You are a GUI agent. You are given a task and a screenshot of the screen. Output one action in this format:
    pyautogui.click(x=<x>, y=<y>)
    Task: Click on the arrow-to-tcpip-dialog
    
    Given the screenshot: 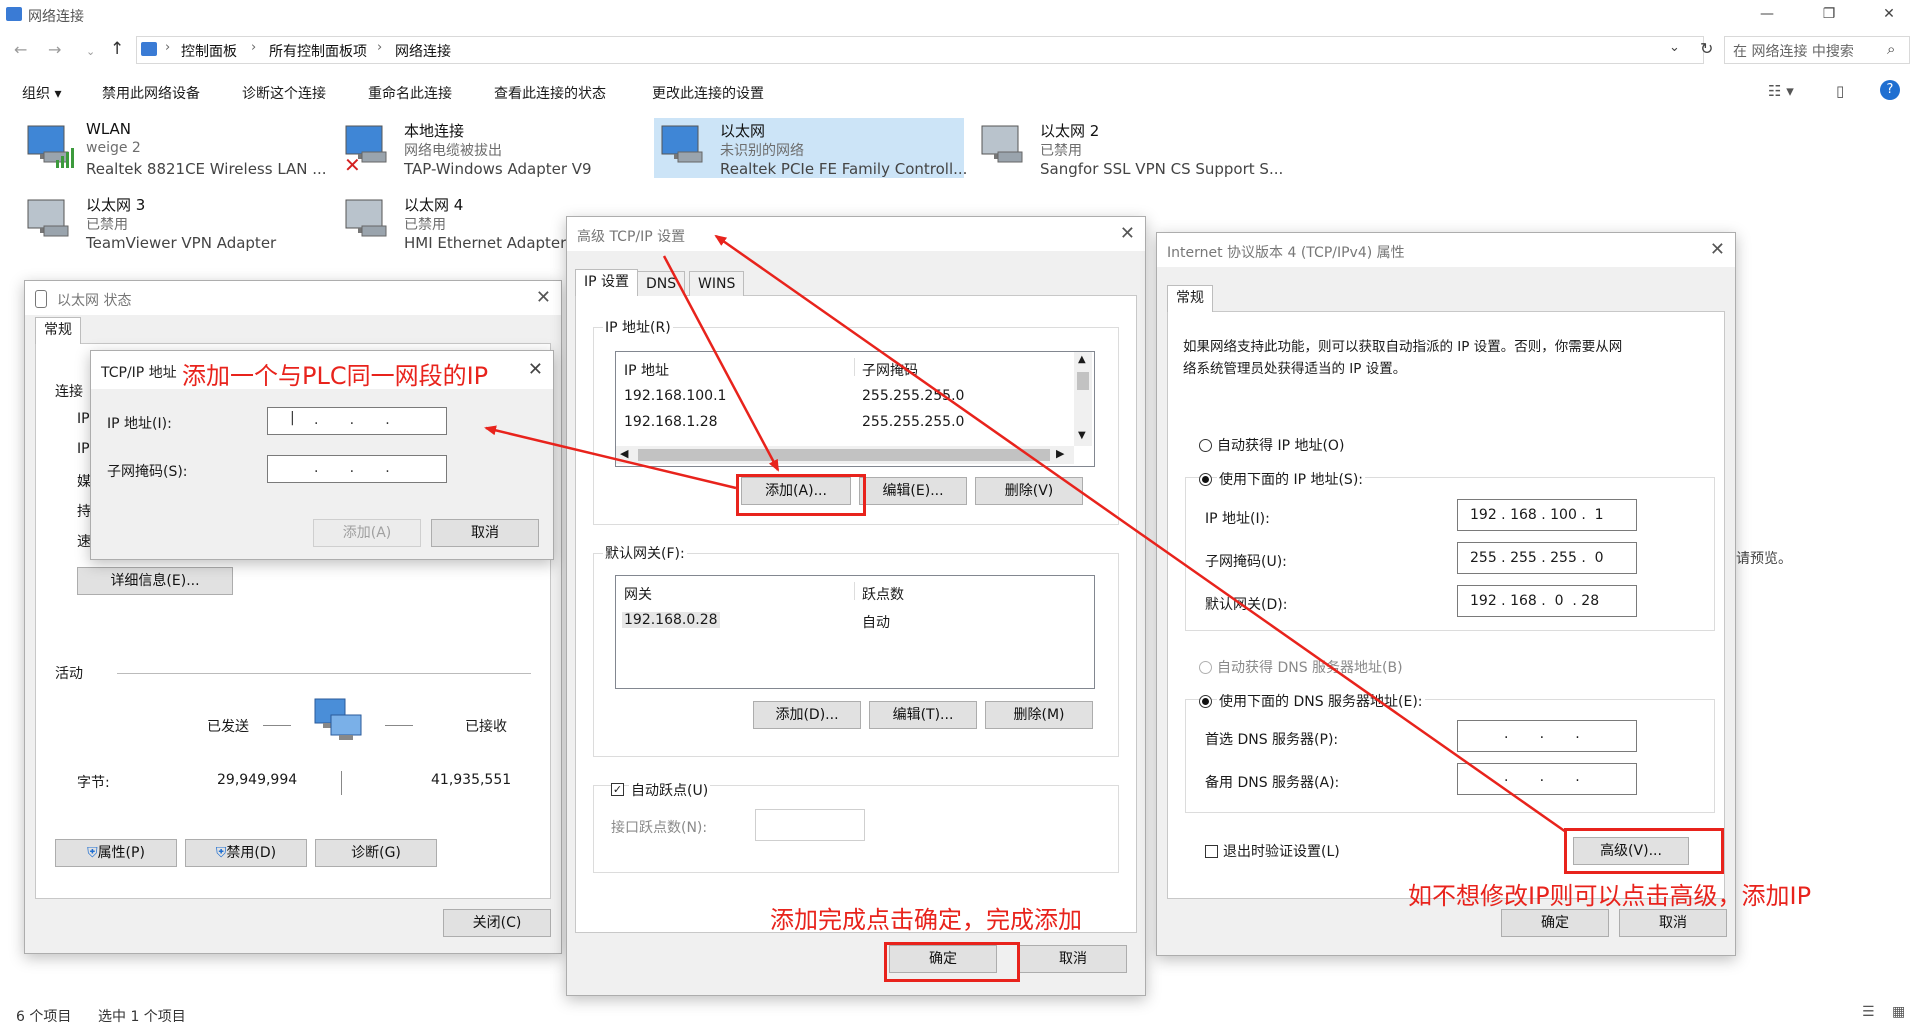 What is the action you would take?
    pyautogui.click(x=610, y=457)
    